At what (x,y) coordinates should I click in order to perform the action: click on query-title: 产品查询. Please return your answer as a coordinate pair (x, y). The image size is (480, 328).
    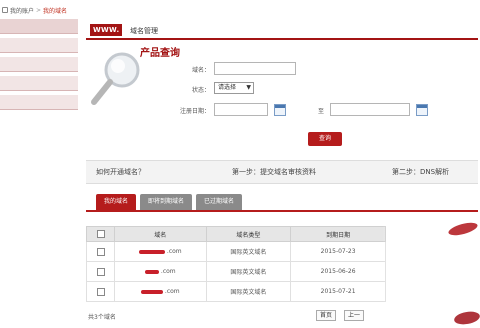
    Looking at the image, I should click on (160, 53).